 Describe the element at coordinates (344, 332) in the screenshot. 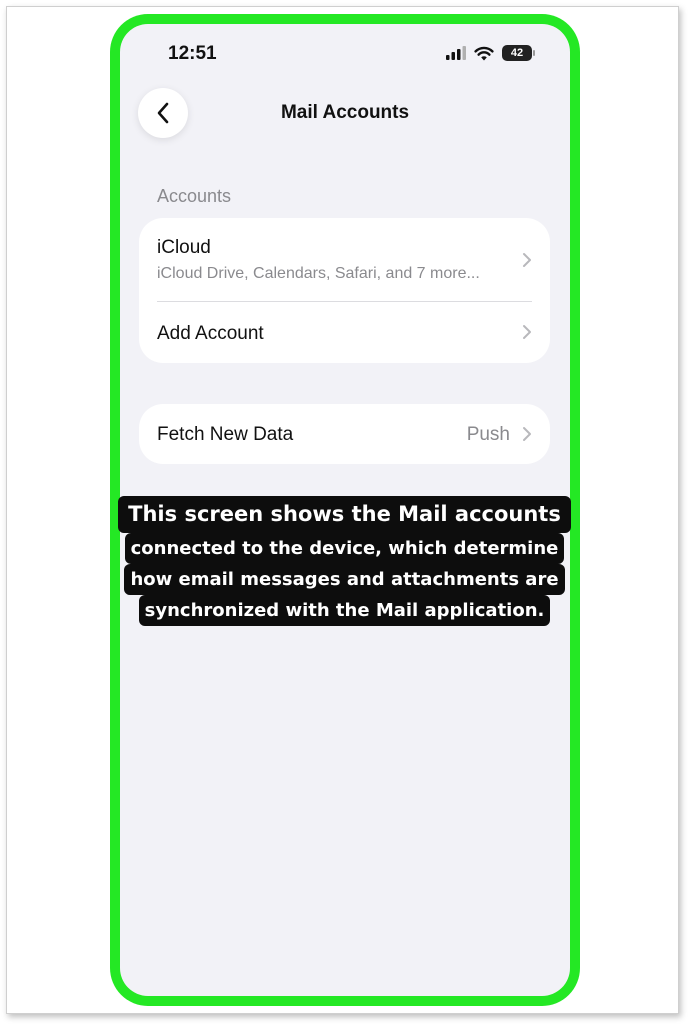

I see `add-account-row: Add Account` at that location.